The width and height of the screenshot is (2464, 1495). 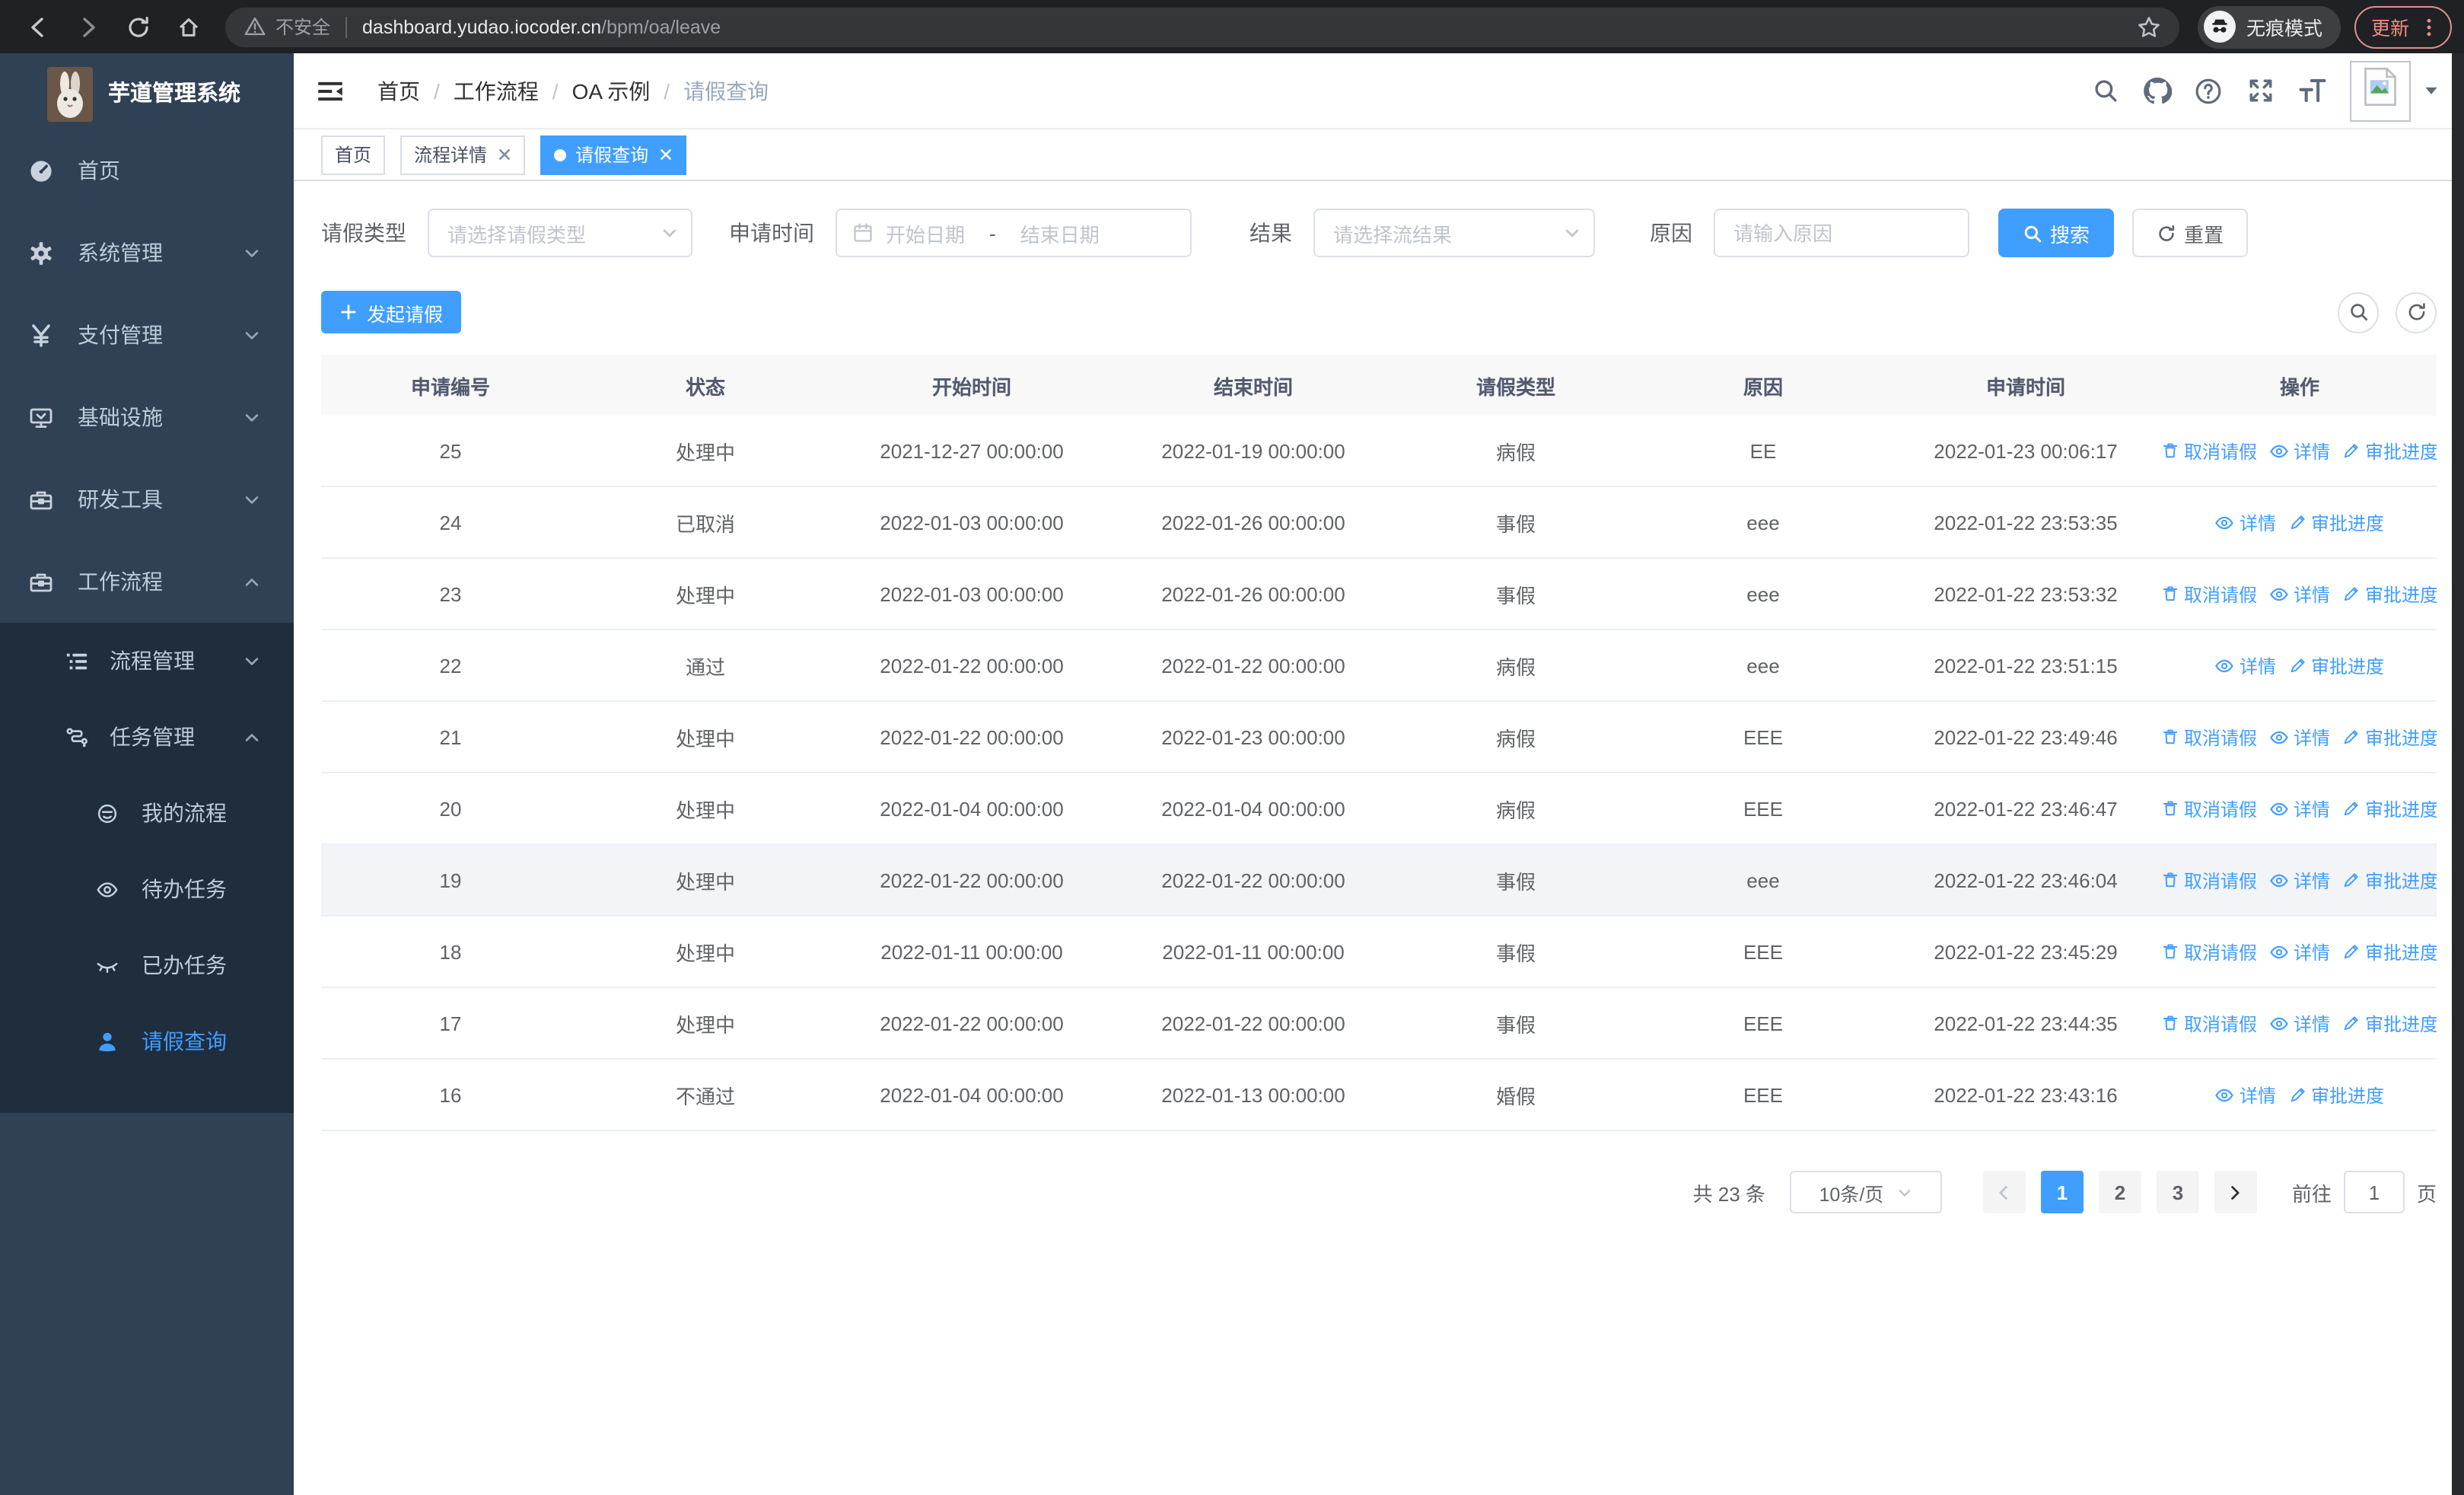 What do you see at coordinates (138, 27) in the screenshot?
I see `reload-icon` at bounding box center [138, 27].